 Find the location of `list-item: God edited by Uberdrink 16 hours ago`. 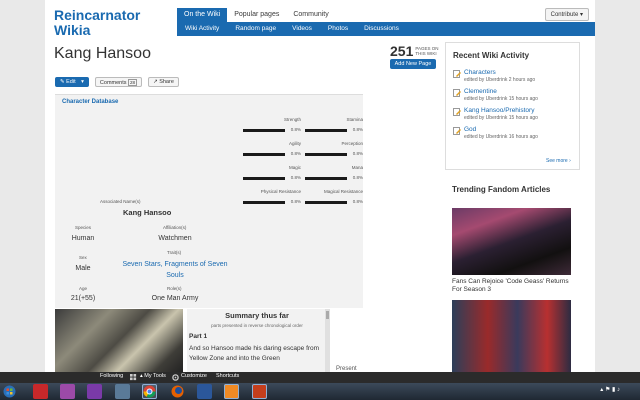

list-item: God edited by Uberdrink 16 hours ago is located at coordinates (512, 133).